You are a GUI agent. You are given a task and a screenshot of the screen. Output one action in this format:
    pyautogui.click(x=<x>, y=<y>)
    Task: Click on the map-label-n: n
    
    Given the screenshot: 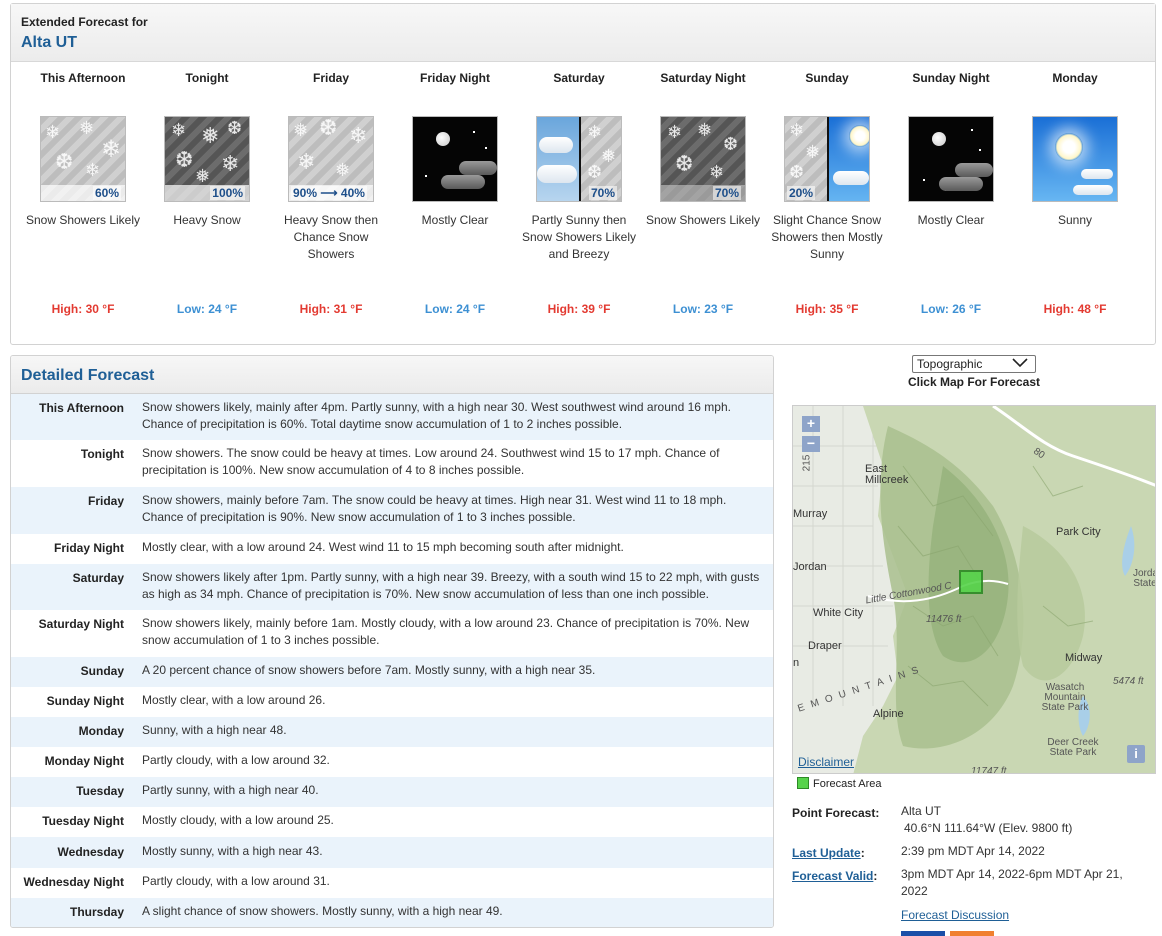 What is the action you would take?
    pyautogui.click(x=796, y=663)
    